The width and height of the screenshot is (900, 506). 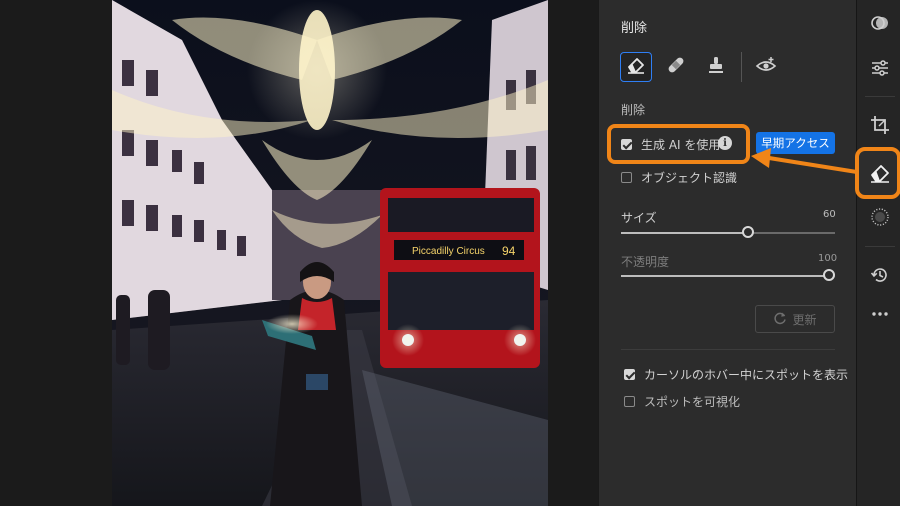 What do you see at coordinates (741, 67) in the screenshot?
I see `tool-divider` at bounding box center [741, 67].